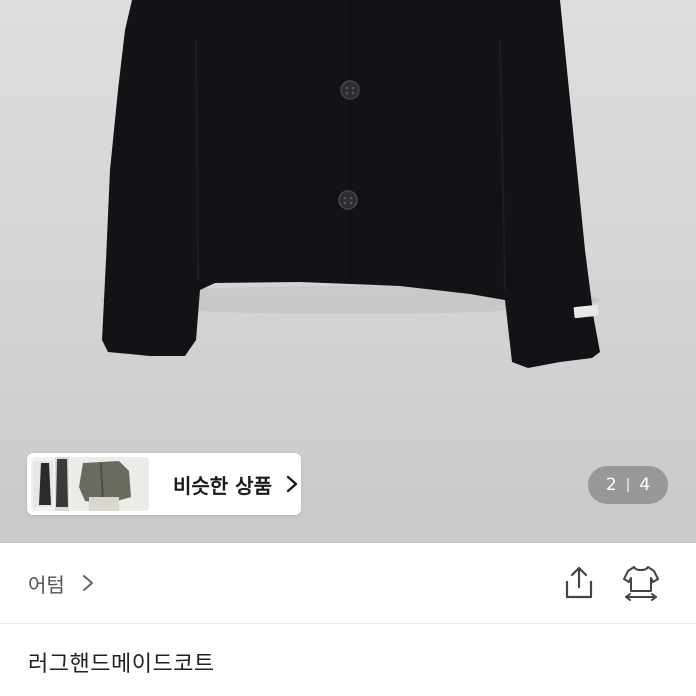  I want to click on share-icon, so click(579, 583).